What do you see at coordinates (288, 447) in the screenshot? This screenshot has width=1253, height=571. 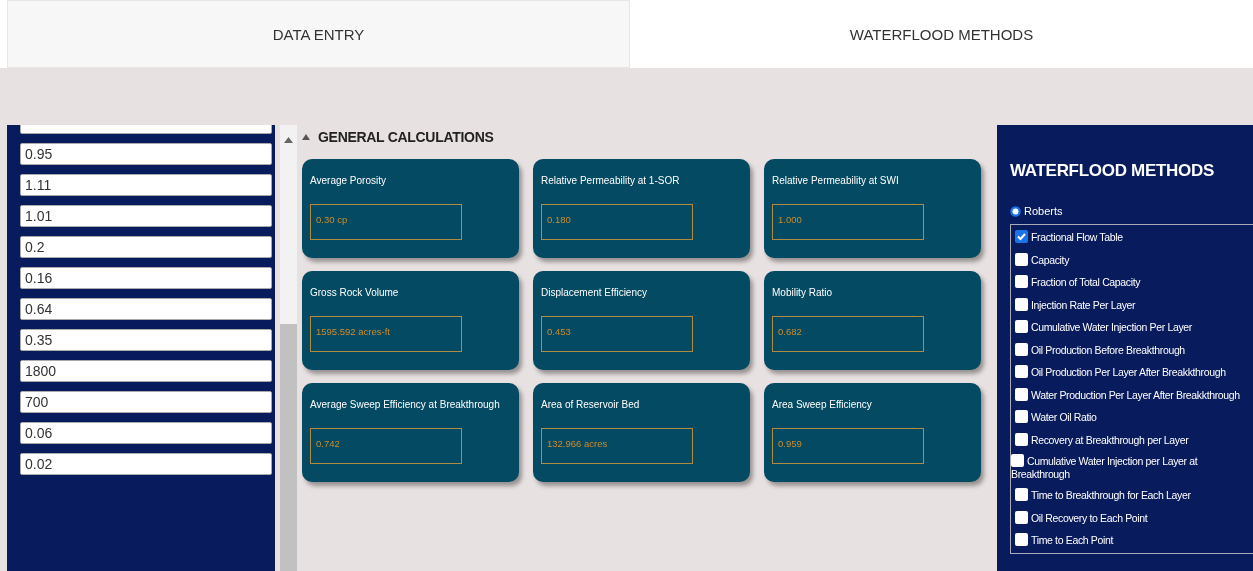 I see `scroll-thumb` at bounding box center [288, 447].